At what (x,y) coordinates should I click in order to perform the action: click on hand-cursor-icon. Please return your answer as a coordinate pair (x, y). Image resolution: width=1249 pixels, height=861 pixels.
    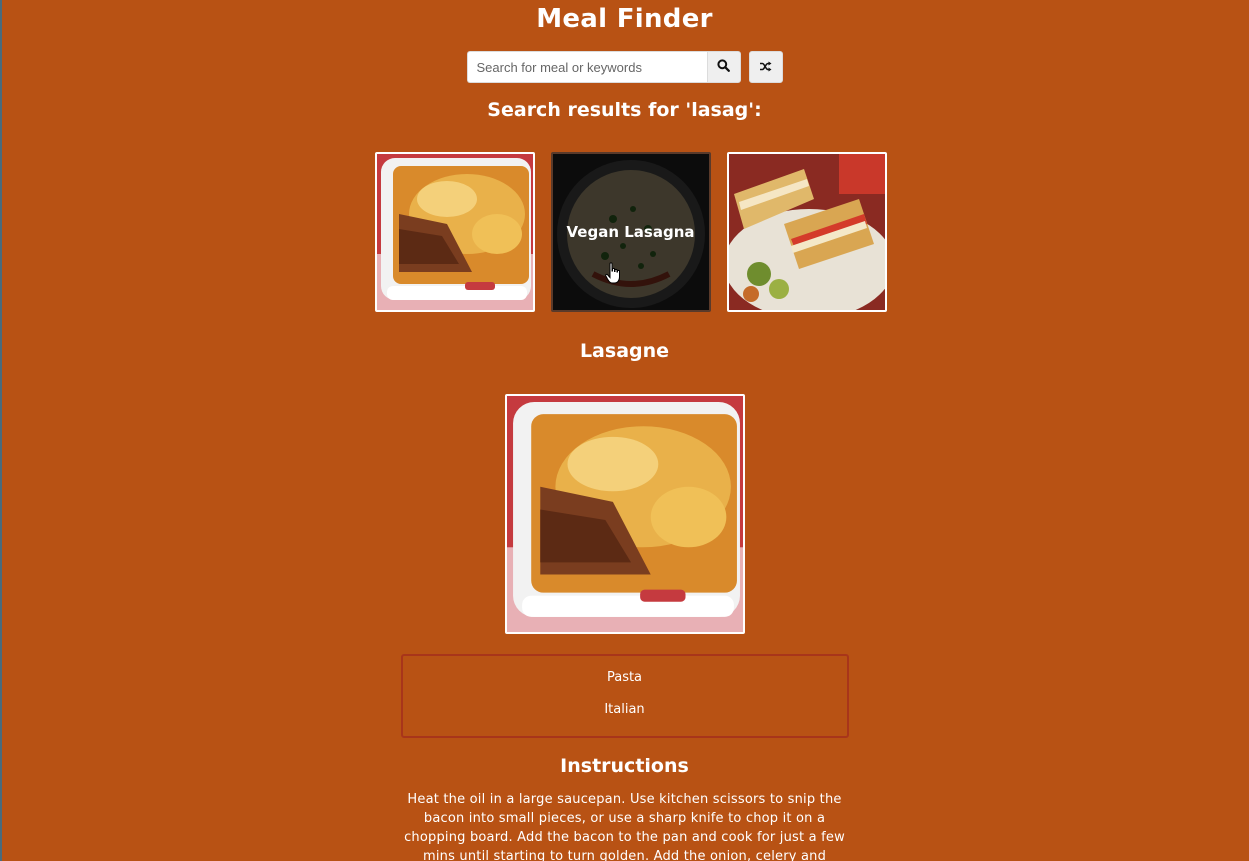
    Looking at the image, I should click on (612, 273).